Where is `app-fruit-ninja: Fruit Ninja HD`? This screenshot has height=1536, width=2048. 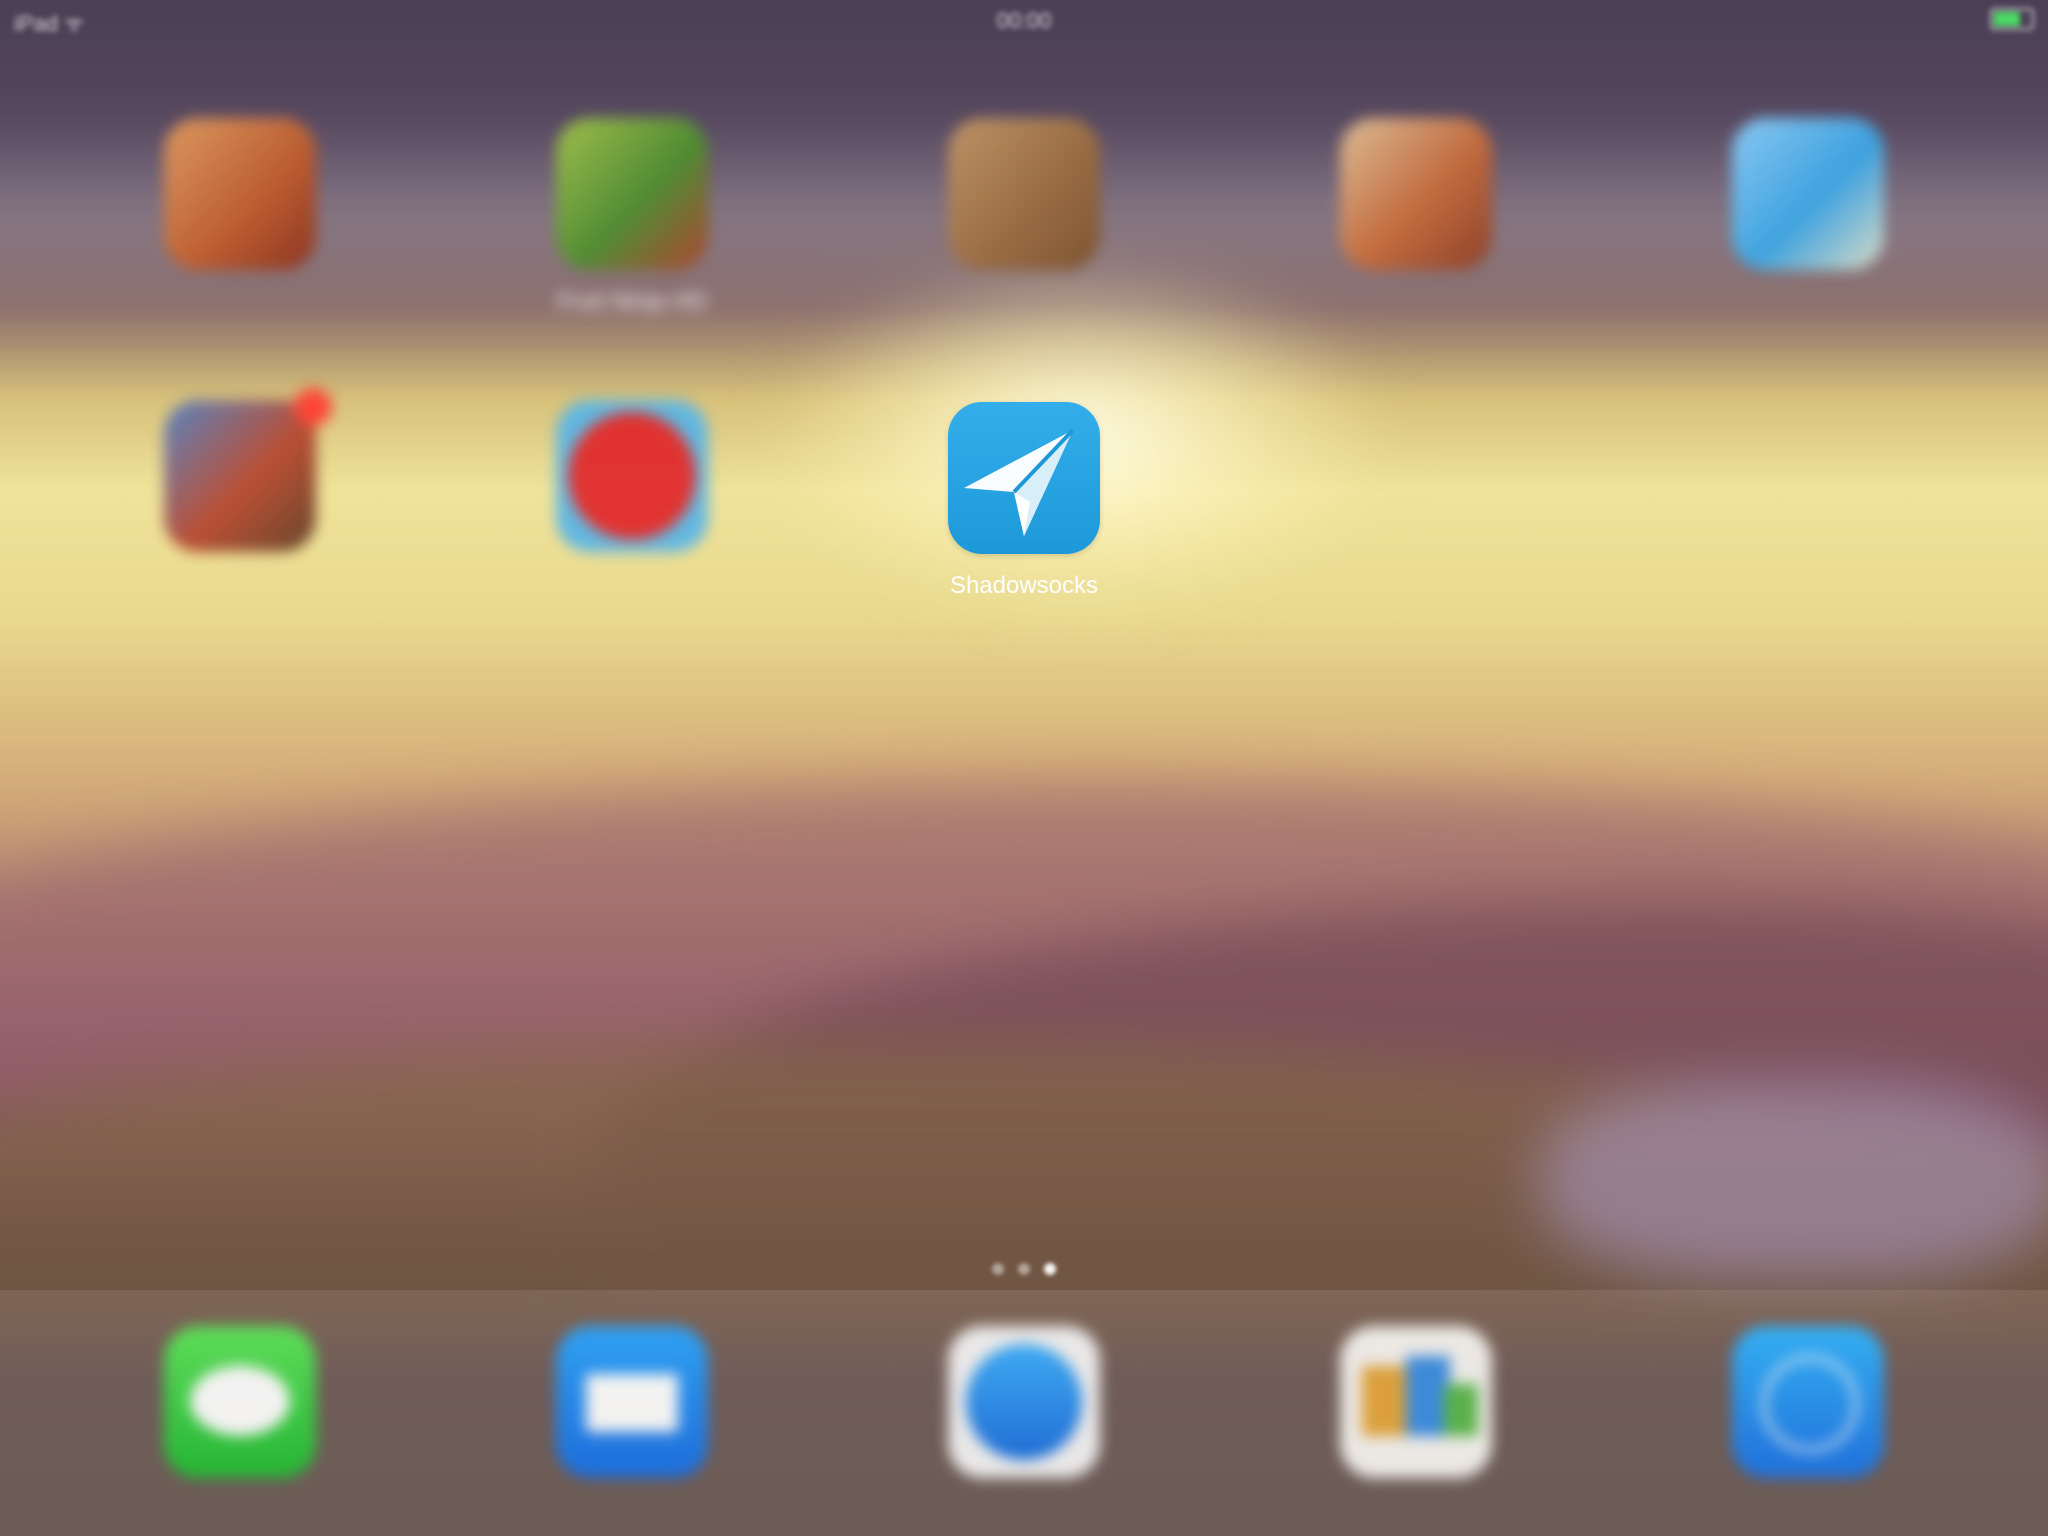
app-fruit-ninja: Fruit Ninja HD is located at coordinates (632, 217).